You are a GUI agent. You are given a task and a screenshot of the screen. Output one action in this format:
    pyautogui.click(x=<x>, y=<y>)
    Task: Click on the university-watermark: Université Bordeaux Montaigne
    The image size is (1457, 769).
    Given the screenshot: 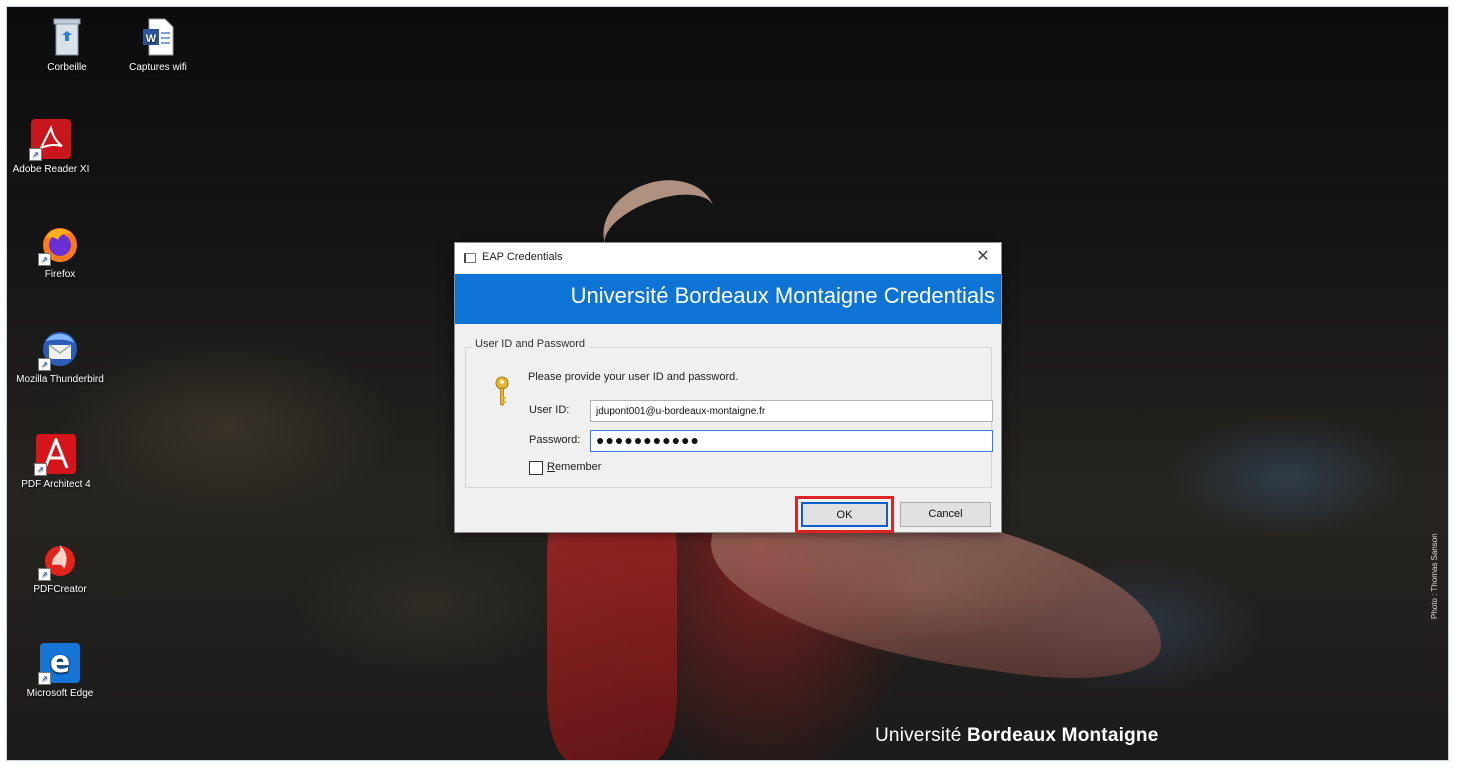 What is the action you would take?
    pyautogui.click(x=1016, y=736)
    